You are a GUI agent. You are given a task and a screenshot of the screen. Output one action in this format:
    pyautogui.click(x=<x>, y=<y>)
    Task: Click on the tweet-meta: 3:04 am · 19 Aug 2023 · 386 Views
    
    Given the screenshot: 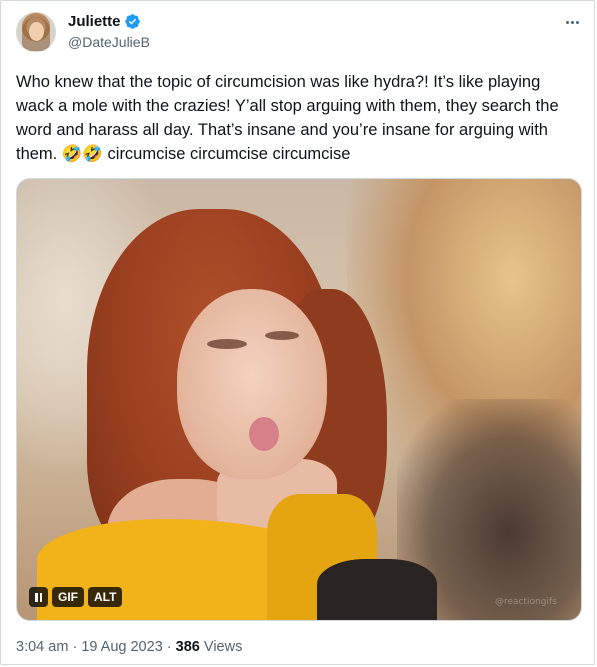 What is the action you would take?
    pyautogui.click(x=129, y=647)
    